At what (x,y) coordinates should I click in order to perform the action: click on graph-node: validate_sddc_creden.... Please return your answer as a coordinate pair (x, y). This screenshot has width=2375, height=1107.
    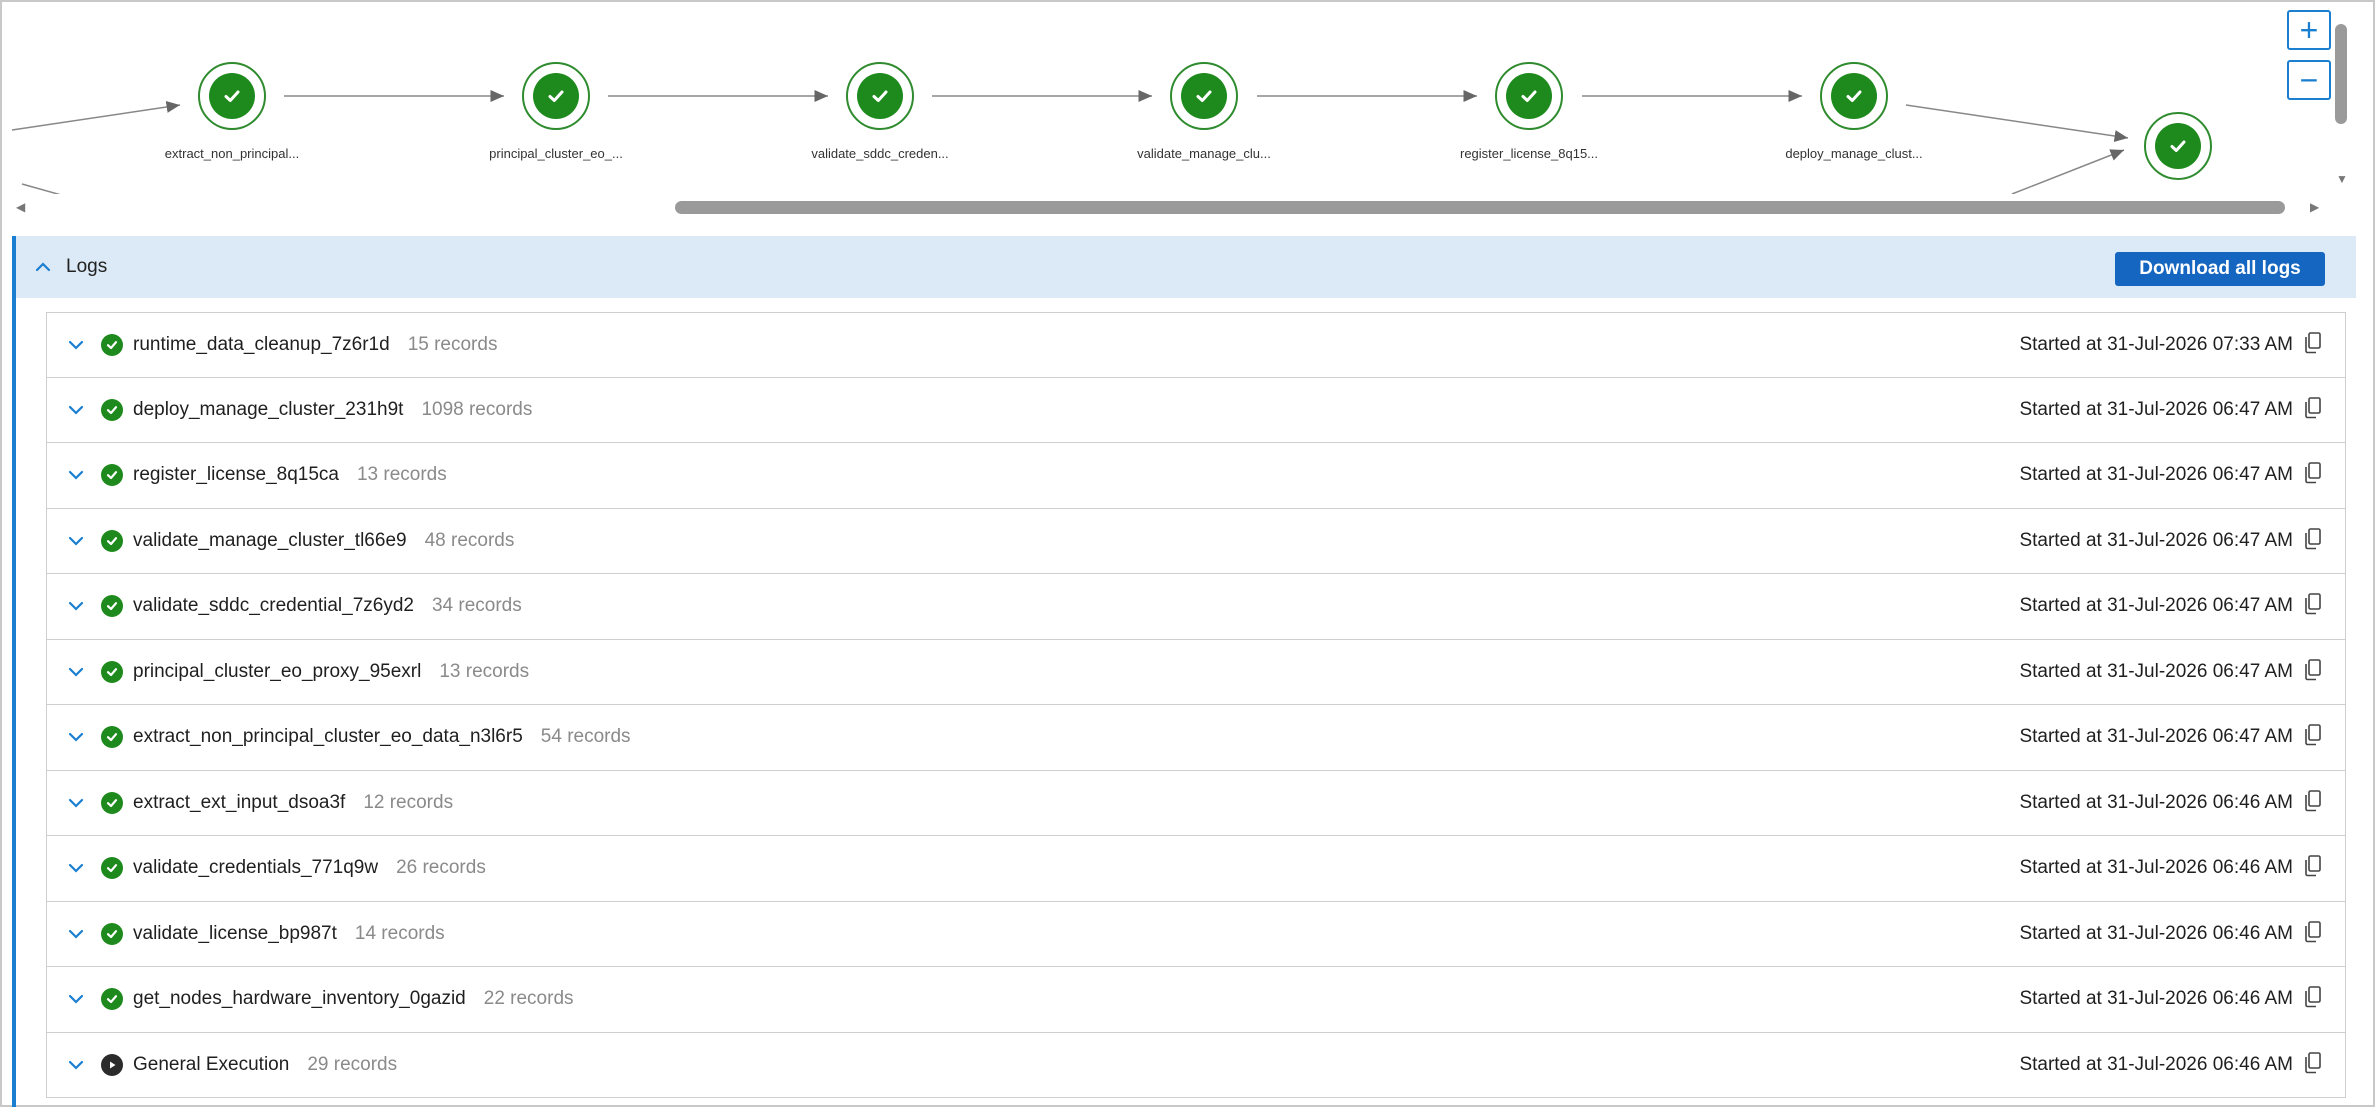
    Looking at the image, I should click on (880, 111).